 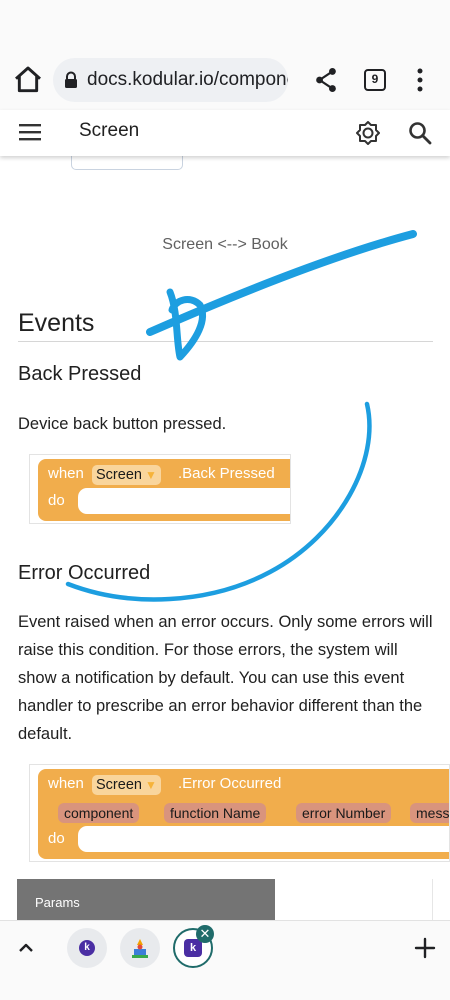 What do you see at coordinates (109, 130) in the screenshot?
I see `page-title: Screen` at bounding box center [109, 130].